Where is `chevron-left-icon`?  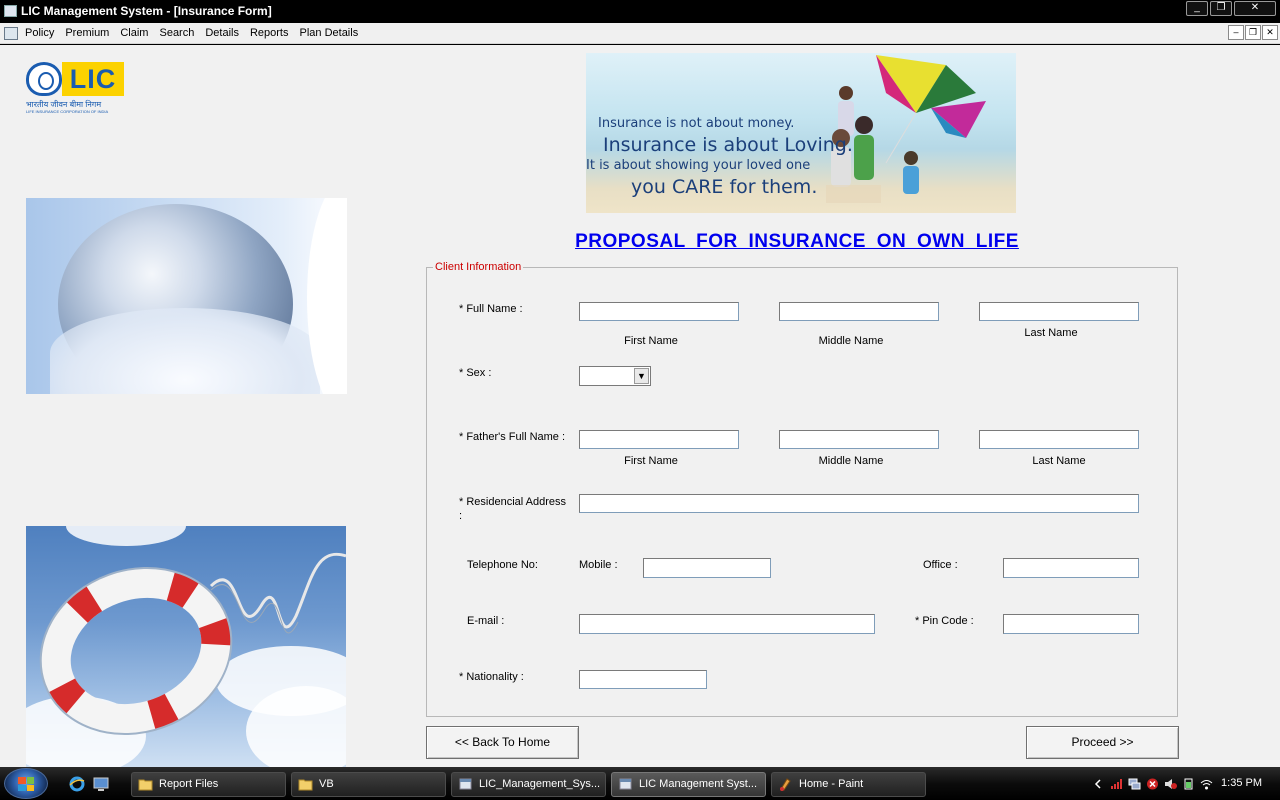 chevron-left-icon is located at coordinates (1098, 784).